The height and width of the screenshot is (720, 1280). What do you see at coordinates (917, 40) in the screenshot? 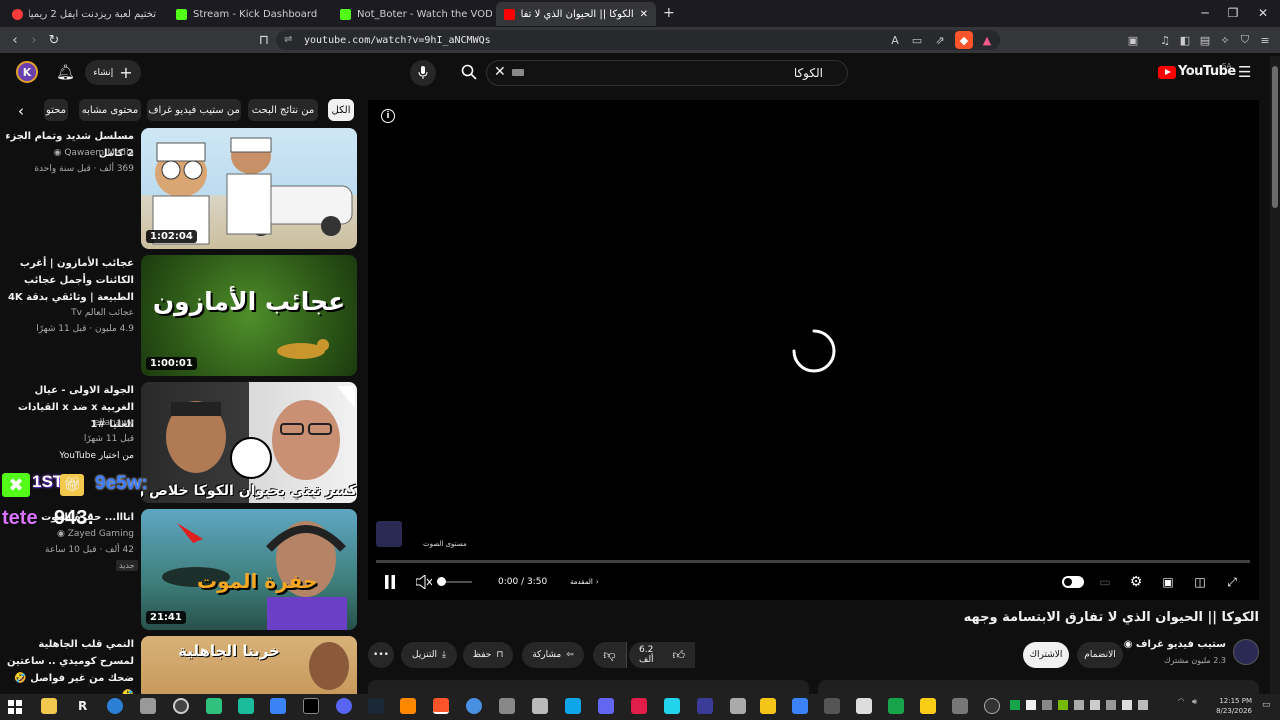
I see `cast-tab-icon: ▭` at bounding box center [917, 40].